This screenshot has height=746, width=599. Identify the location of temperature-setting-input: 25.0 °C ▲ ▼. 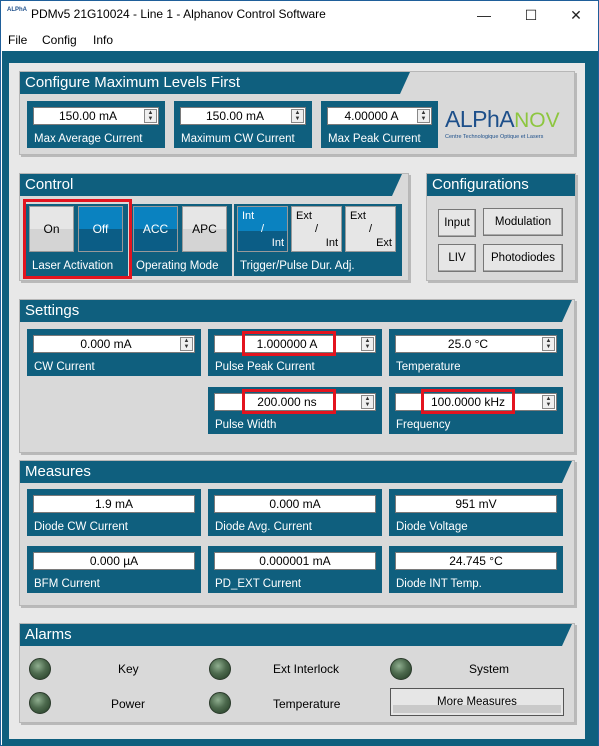
(476, 344).